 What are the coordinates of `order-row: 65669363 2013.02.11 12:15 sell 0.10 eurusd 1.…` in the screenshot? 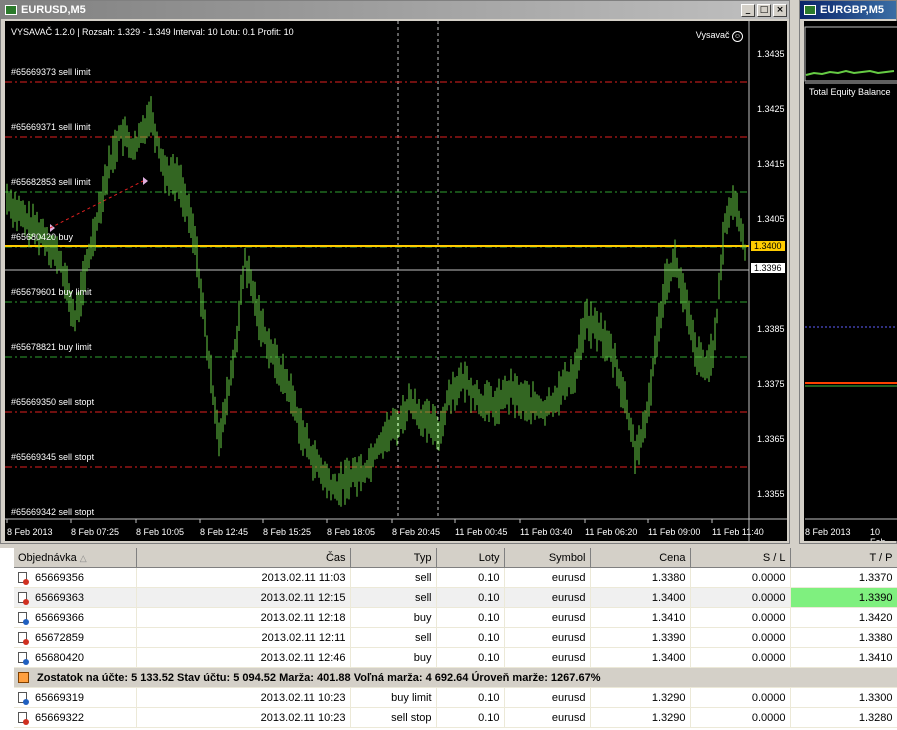 It's located at (455, 597).